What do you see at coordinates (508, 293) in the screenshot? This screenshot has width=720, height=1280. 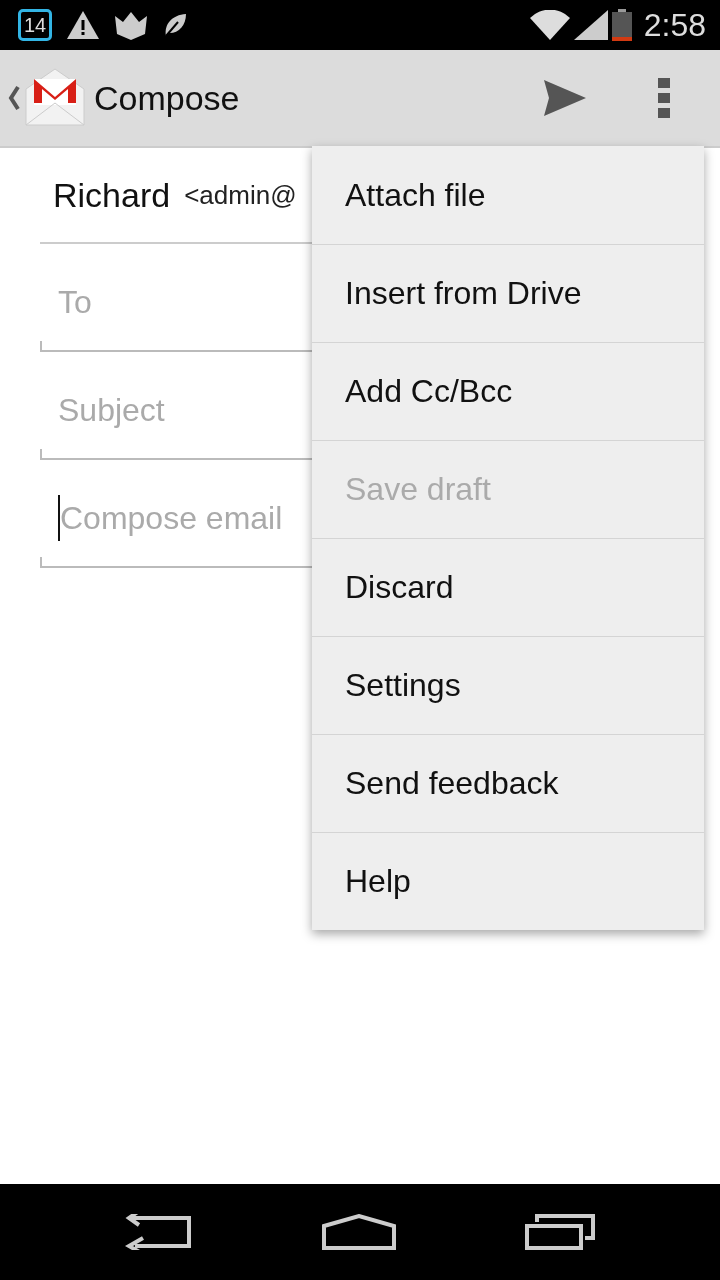 I see `menu-item: Insert from Drive` at bounding box center [508, 293].